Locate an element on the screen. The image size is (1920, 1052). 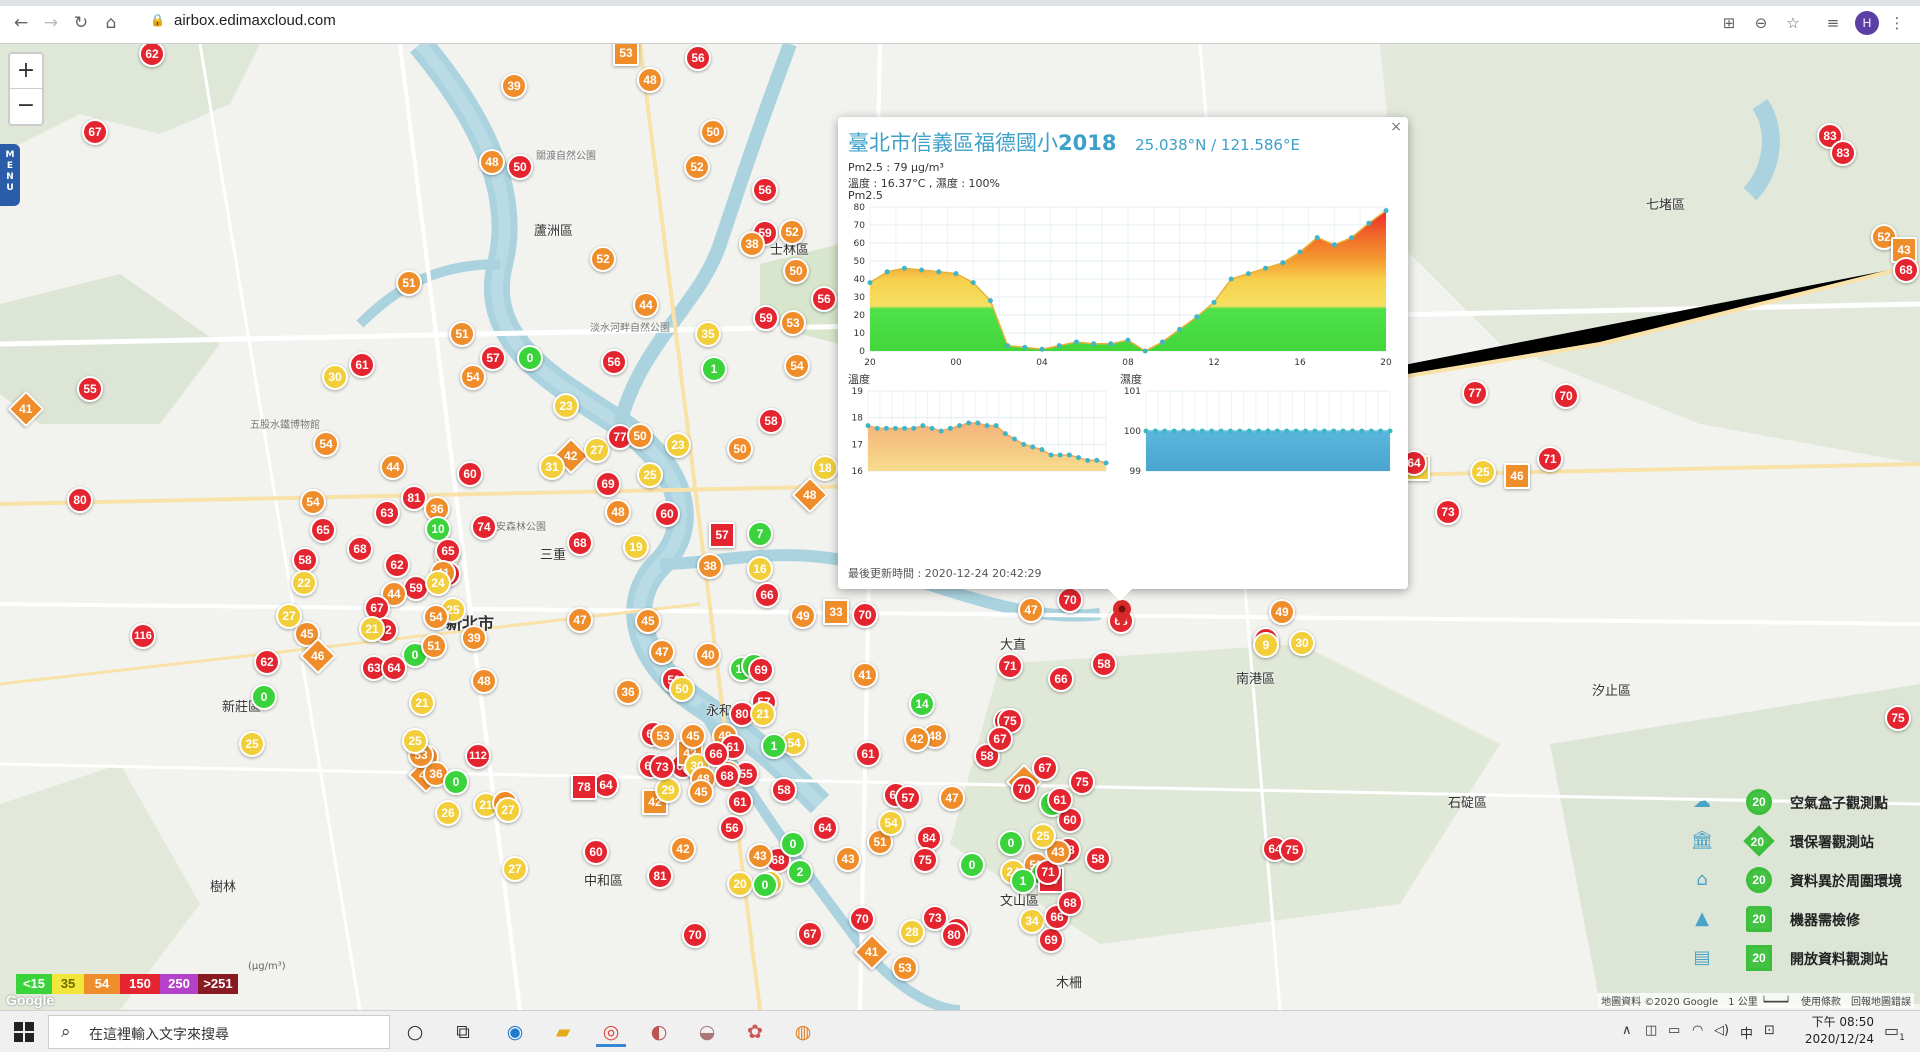
ime-mode-icon: ⊡ is located at coordinates (1769, 1030).